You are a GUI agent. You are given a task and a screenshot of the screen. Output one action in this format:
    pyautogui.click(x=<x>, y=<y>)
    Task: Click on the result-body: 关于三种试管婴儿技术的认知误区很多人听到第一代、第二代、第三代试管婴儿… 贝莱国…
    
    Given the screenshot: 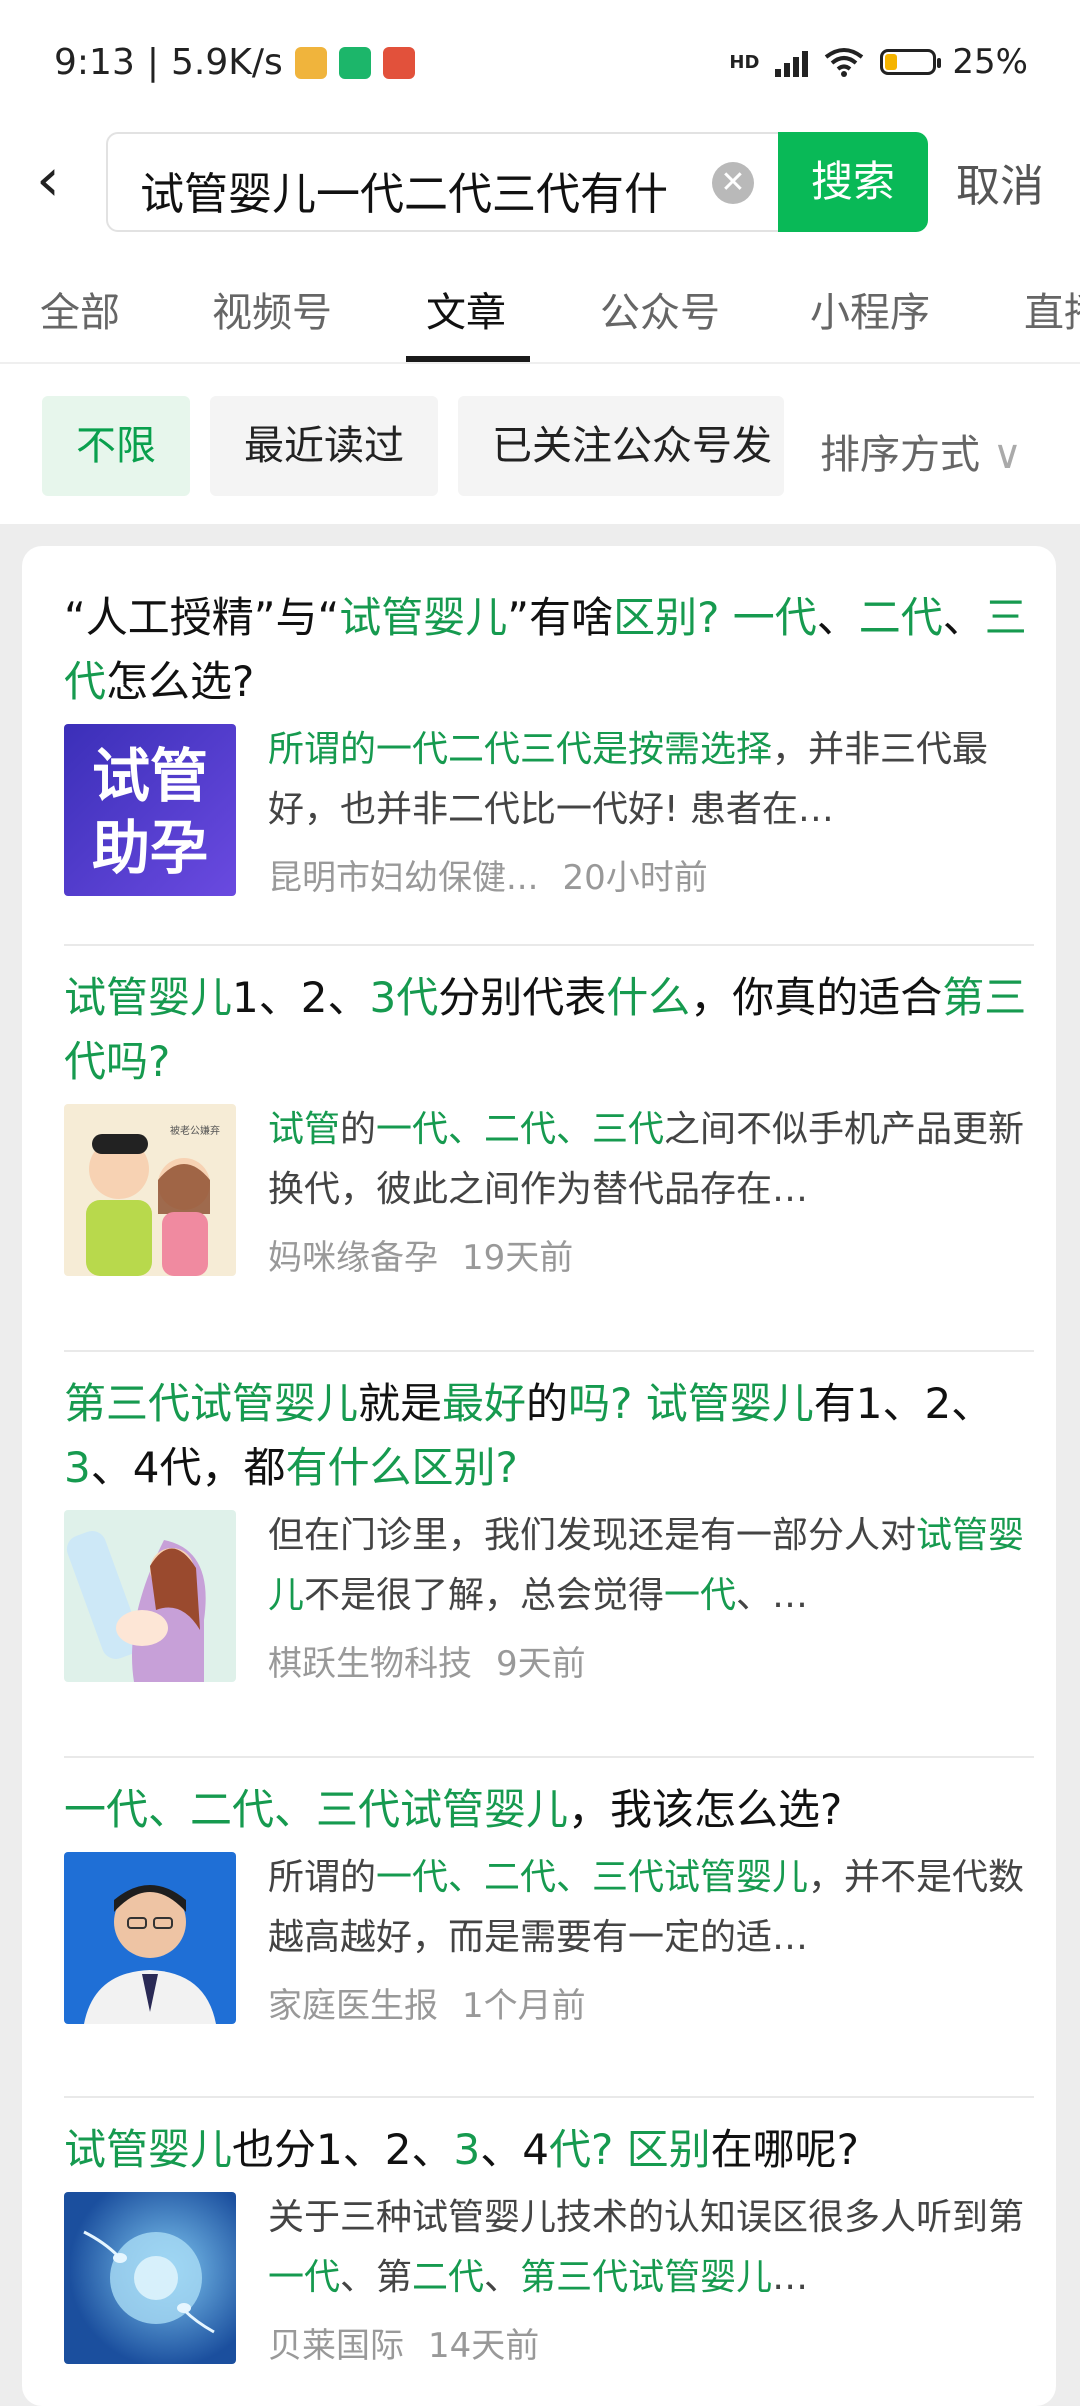 What is the action you would take?
    pyautogui.click(x=549, y=2277)
    